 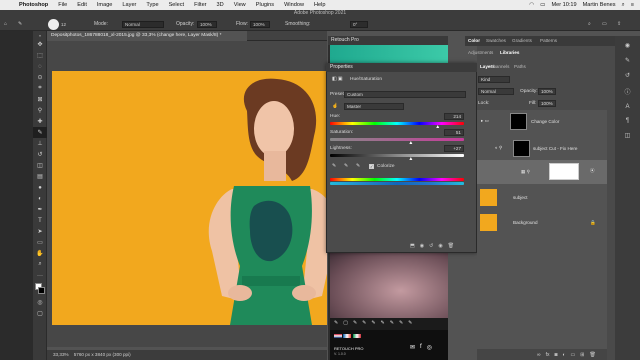 I want to click on tab-libraries: Libraries, so click(x=509, y=53).